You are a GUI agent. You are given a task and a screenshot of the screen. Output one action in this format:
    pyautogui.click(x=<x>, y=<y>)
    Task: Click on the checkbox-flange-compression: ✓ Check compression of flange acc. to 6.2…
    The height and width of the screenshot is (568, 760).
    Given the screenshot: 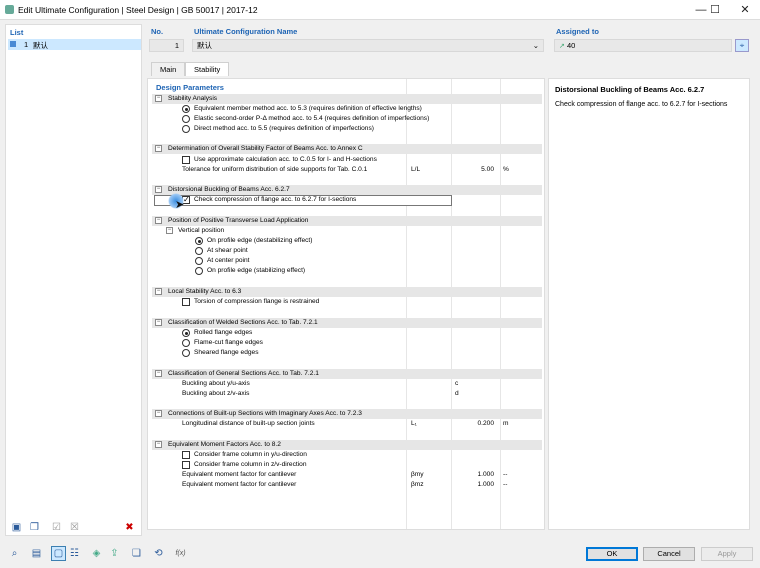 What is the action you would take?
    pyautogui.click(x=269, y=200)
    